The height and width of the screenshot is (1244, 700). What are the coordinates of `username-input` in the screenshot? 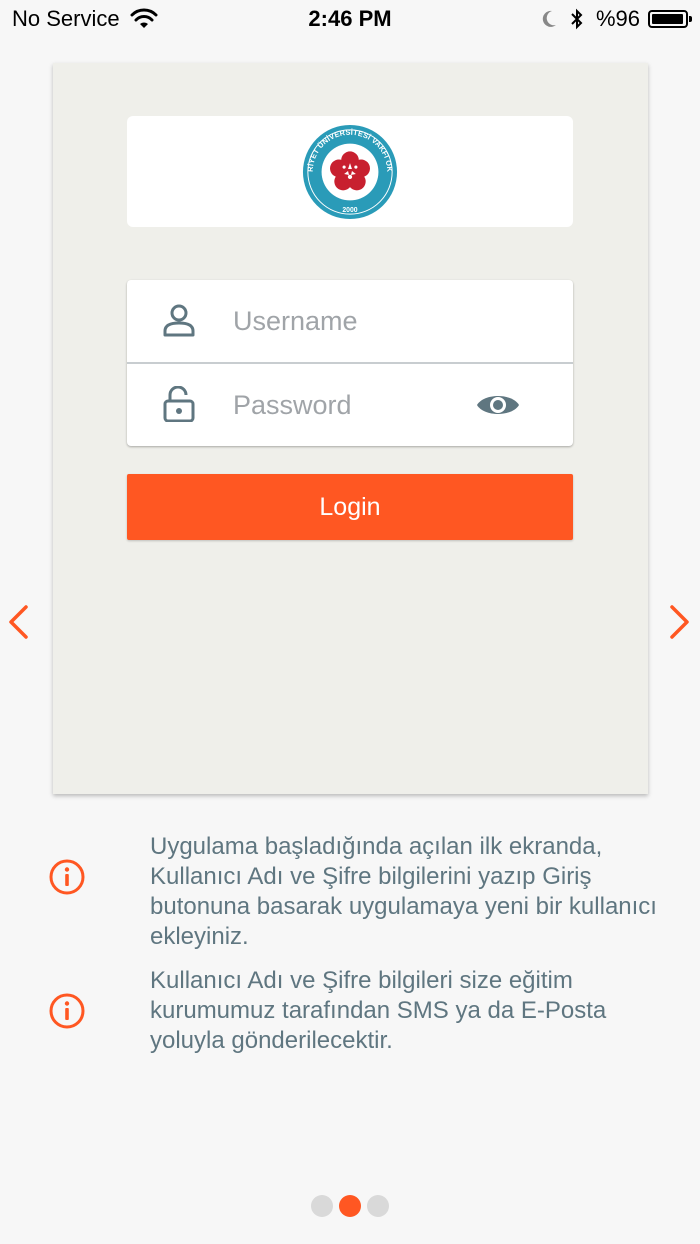 It's located at (348, 321).